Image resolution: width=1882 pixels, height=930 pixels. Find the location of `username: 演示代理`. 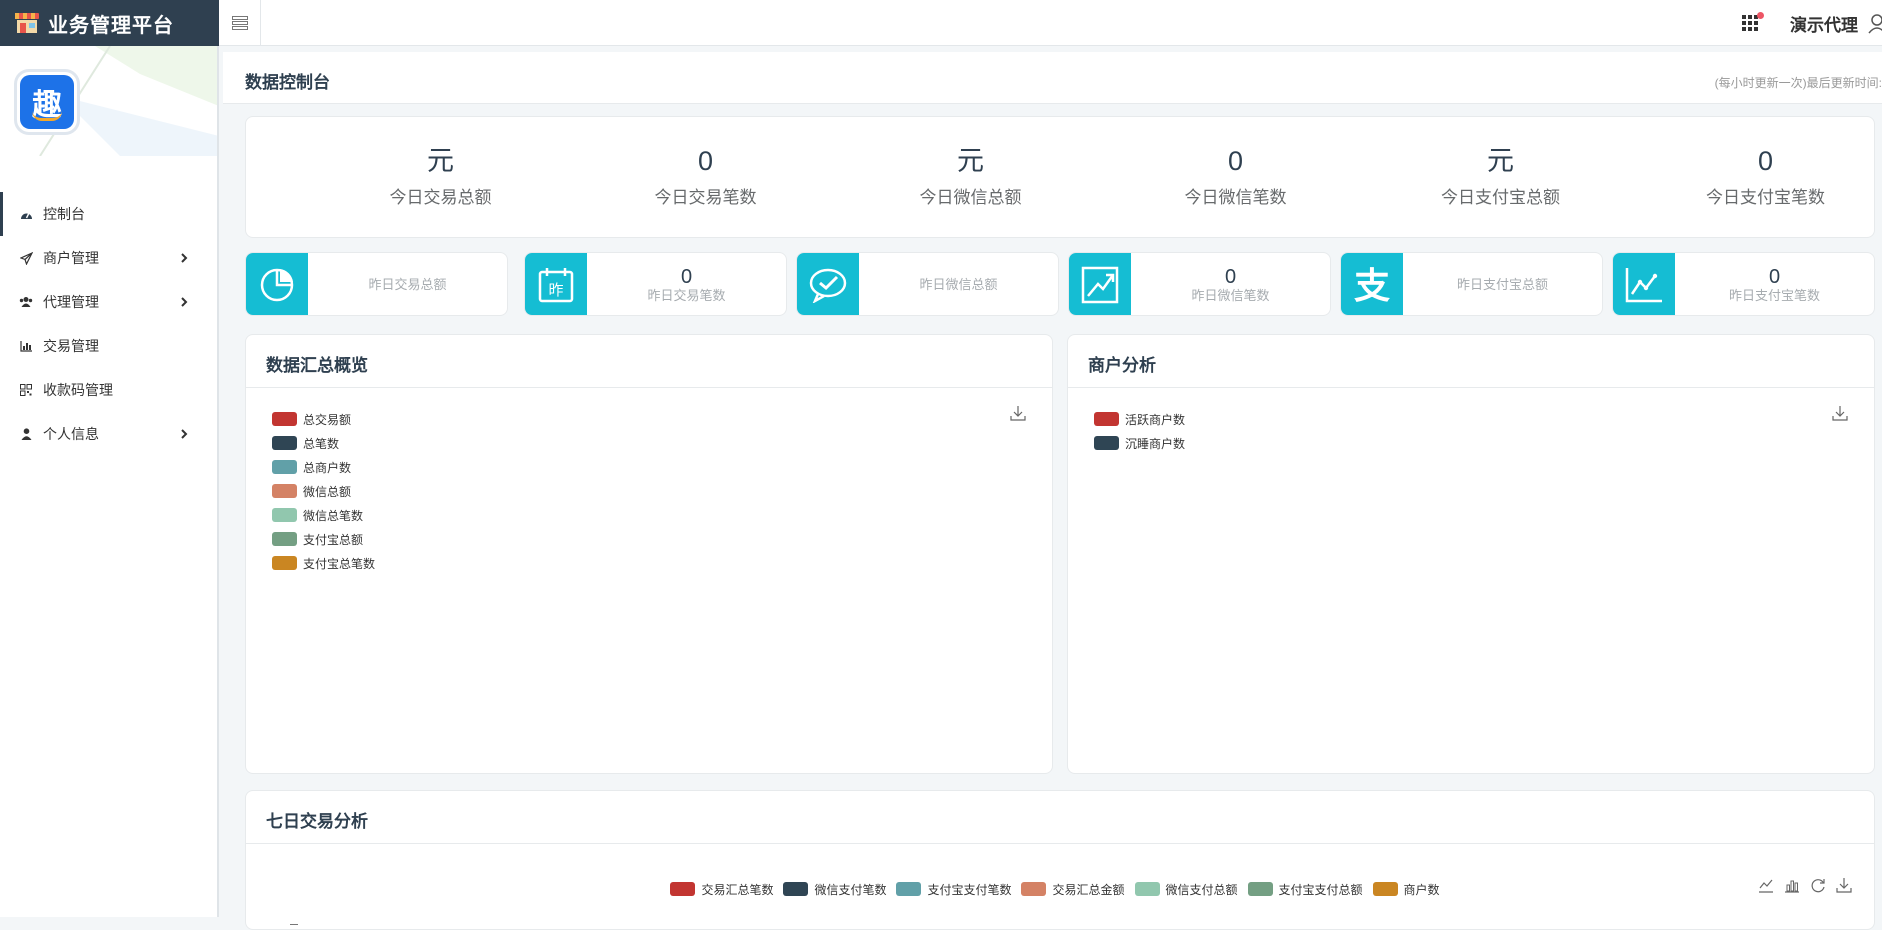

username: 演示代理 is located at coordinates (1824, 23).